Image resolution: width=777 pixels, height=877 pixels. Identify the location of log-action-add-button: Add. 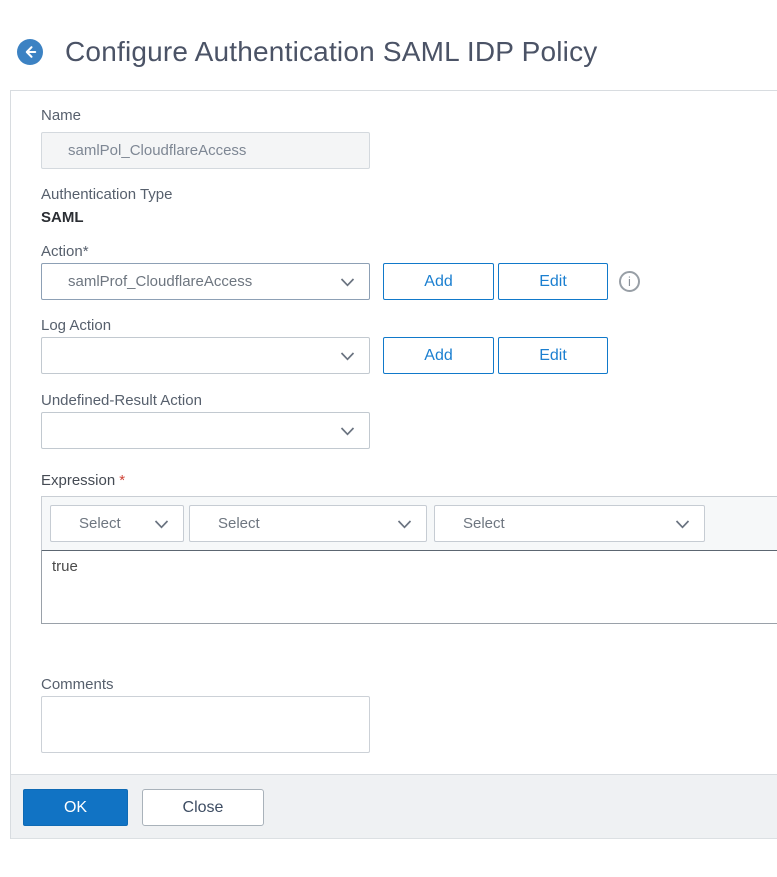
(438, 355).